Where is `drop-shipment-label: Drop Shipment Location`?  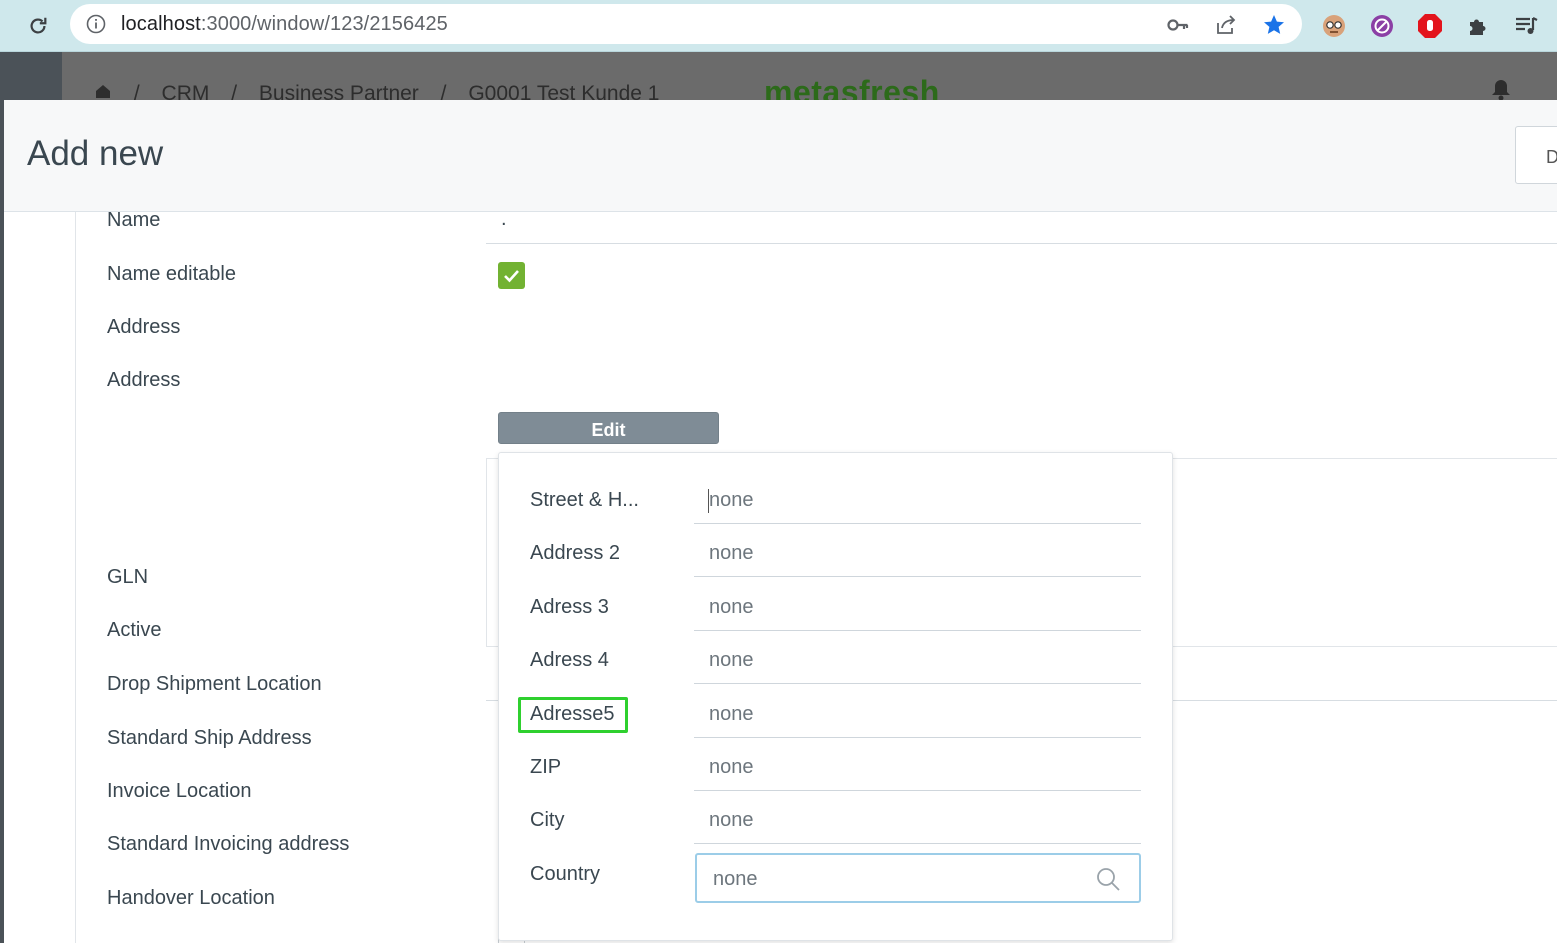
drop-shipment-label: Drop Shipment Location is located at coordinates (214, 684).